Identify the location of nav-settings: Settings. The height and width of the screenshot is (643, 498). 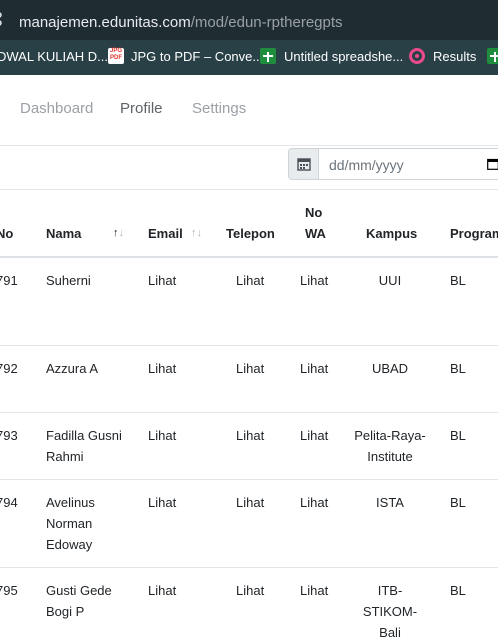
(219, 108).